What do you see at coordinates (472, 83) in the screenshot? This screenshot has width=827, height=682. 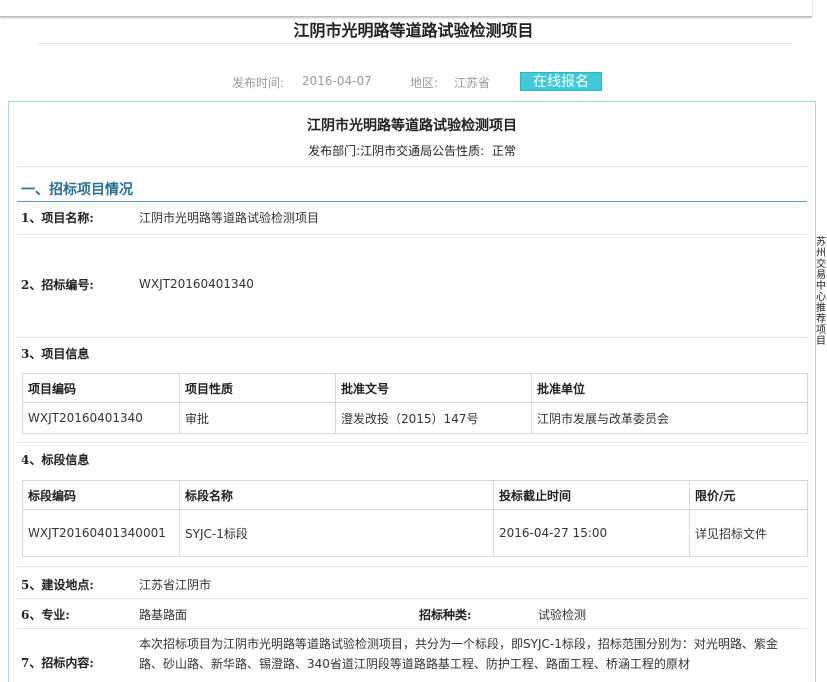 I see `region-value: 江苏省` at bounding box center [472, 83].